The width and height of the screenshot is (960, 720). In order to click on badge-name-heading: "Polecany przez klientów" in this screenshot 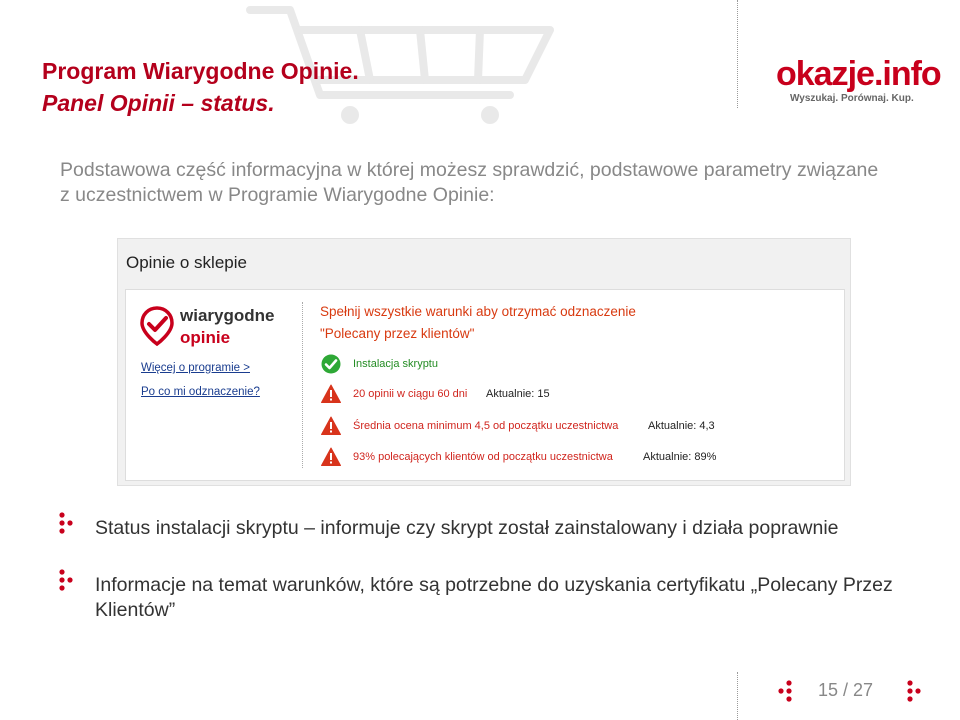, I will do `click(397, 333)`.